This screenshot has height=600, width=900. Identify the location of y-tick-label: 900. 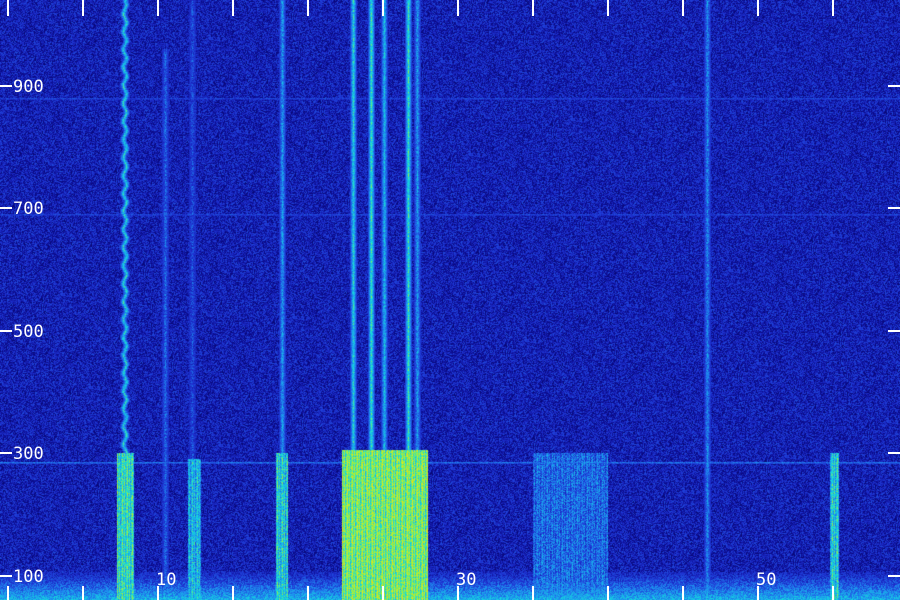
(28, 87).